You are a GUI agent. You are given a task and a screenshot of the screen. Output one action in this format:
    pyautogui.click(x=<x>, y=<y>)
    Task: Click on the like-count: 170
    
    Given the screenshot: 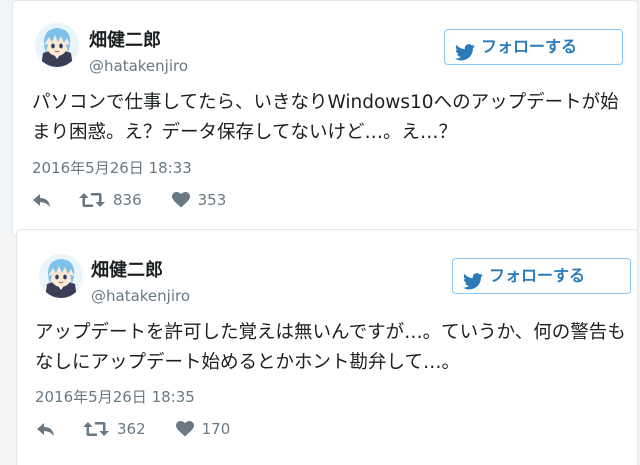 What is the action you would take?
    pyautogui.click(x=216, y=429)
    